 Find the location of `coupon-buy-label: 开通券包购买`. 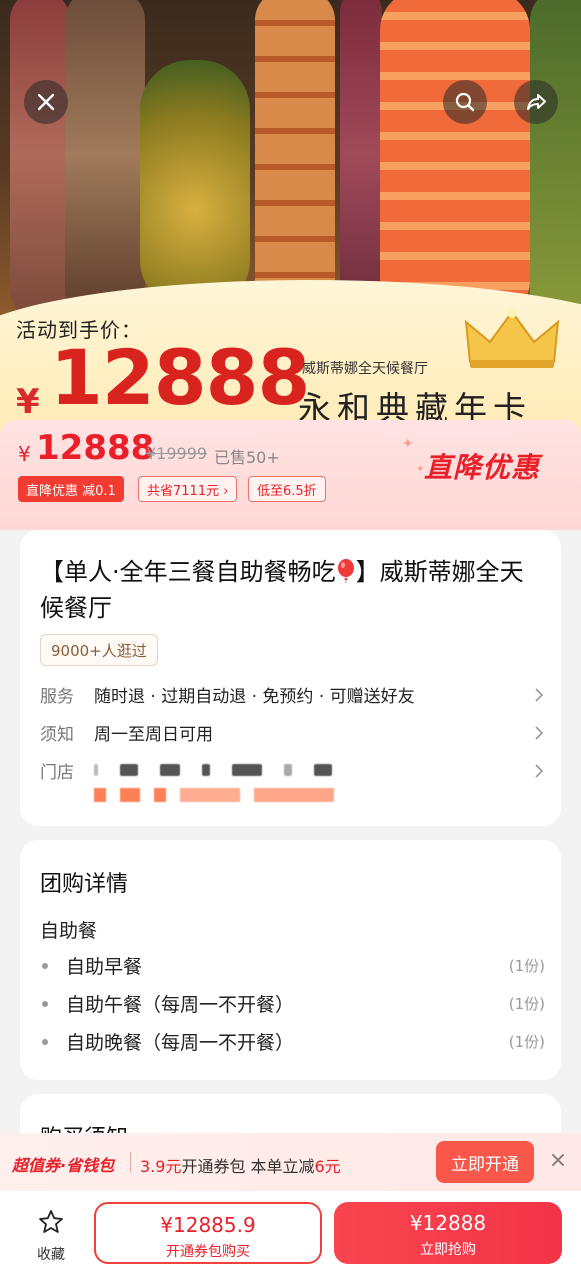

coupon-buy-label: 开通券包购买 is located at coordinates (208, 1252).